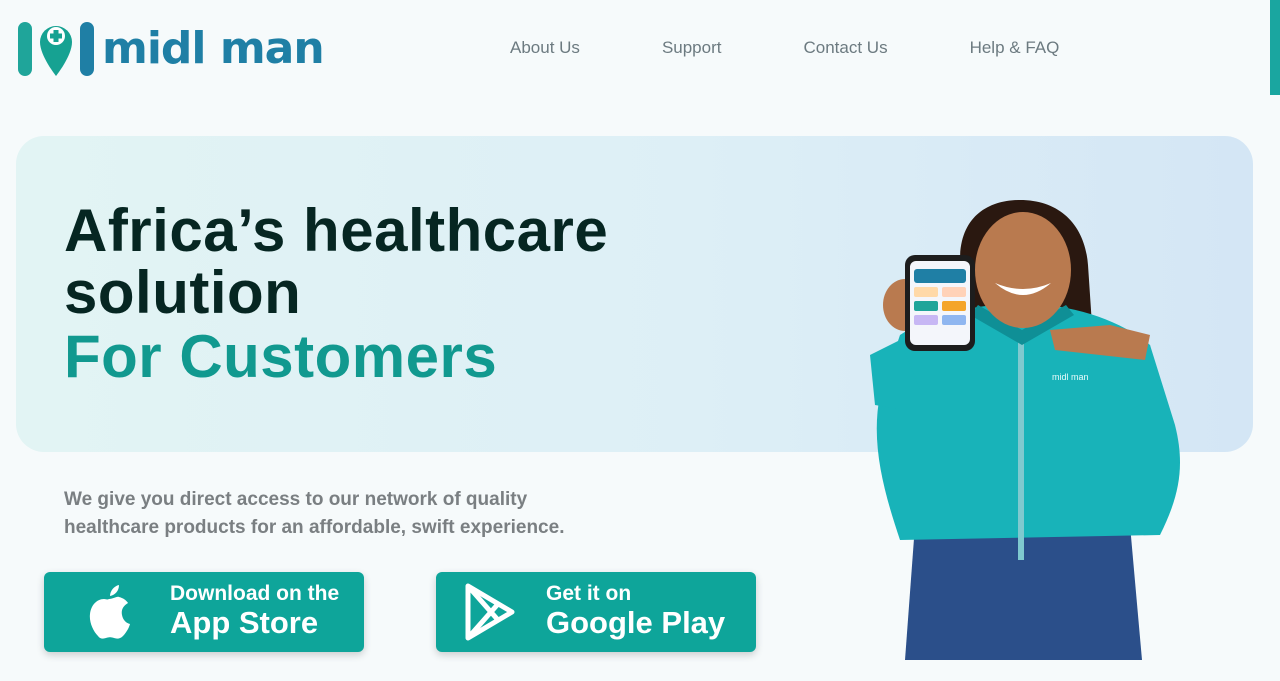  I want to click on google-play-icon, so click(491, 612).